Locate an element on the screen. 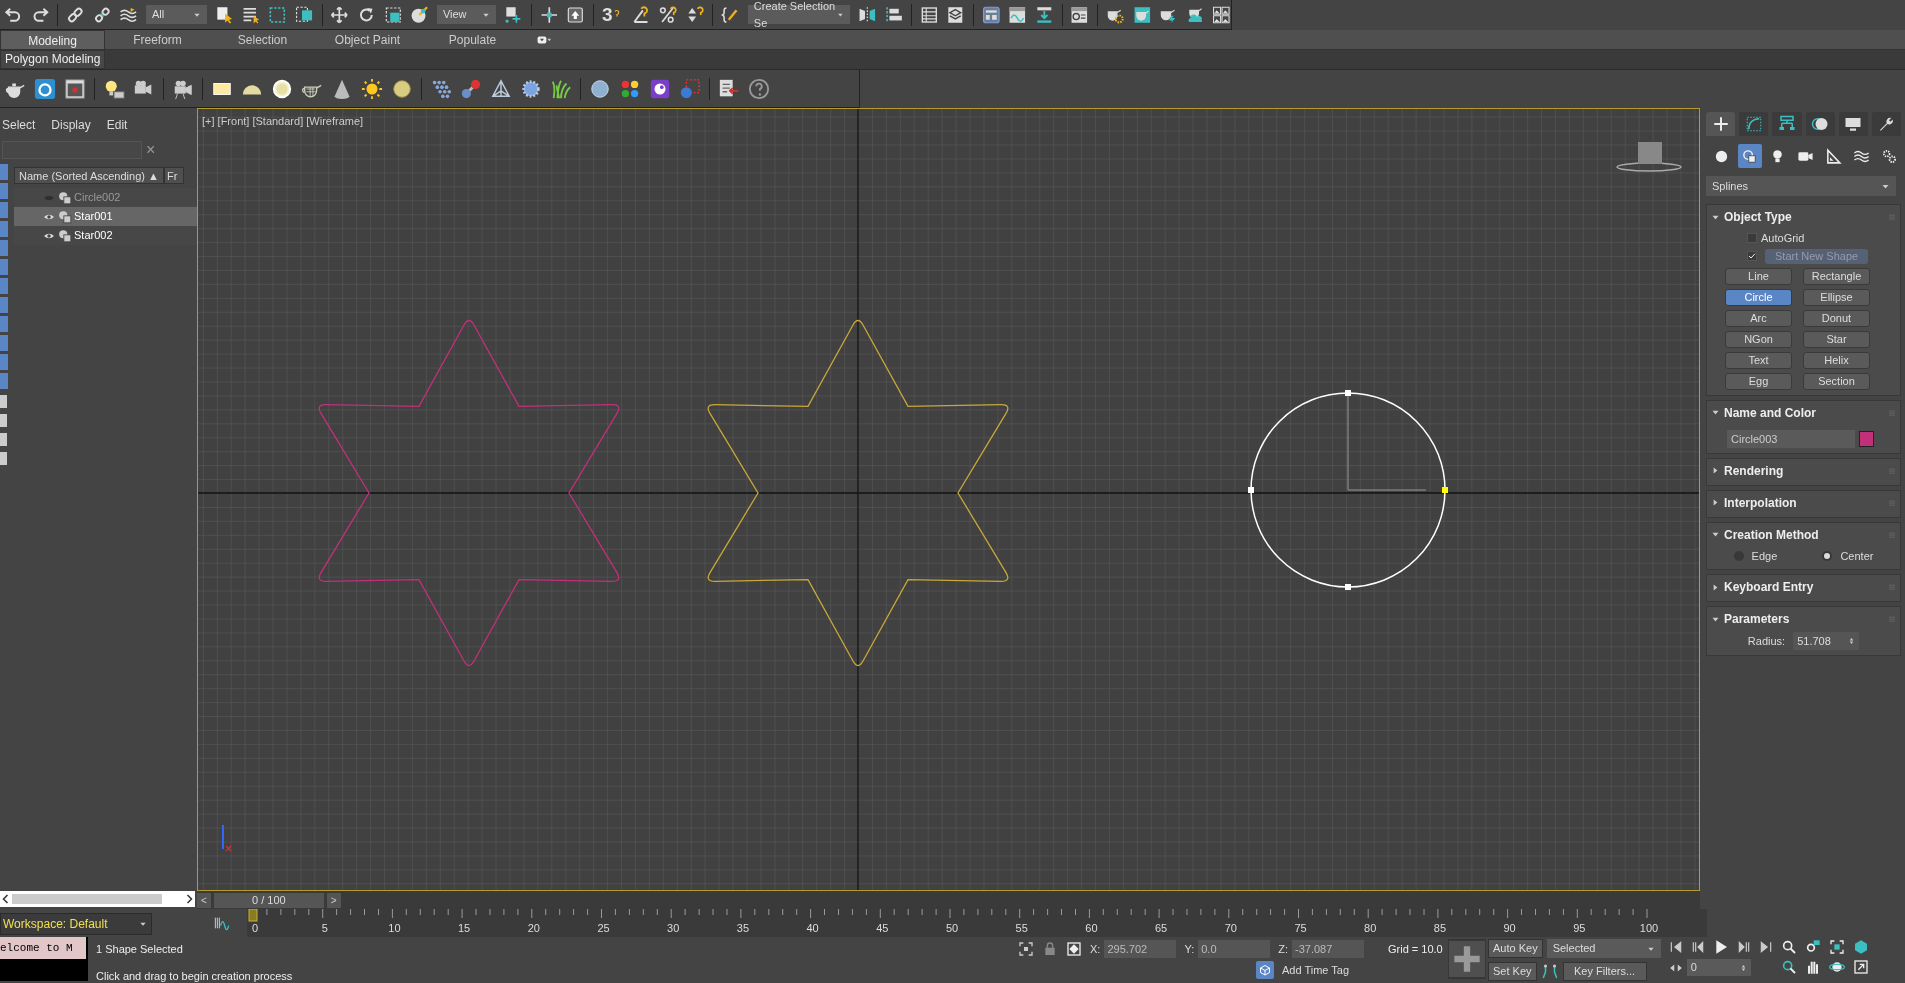 This screenshot has width=1905, height=983. key-filter-icon is located at coordinates (1549, 971).